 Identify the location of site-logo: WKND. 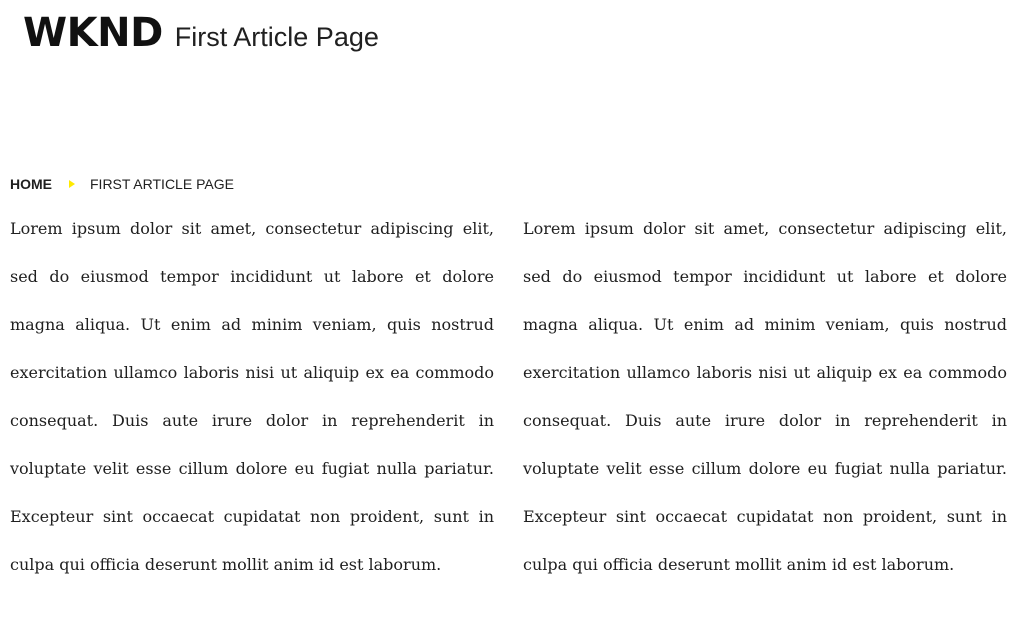
(93, 33).